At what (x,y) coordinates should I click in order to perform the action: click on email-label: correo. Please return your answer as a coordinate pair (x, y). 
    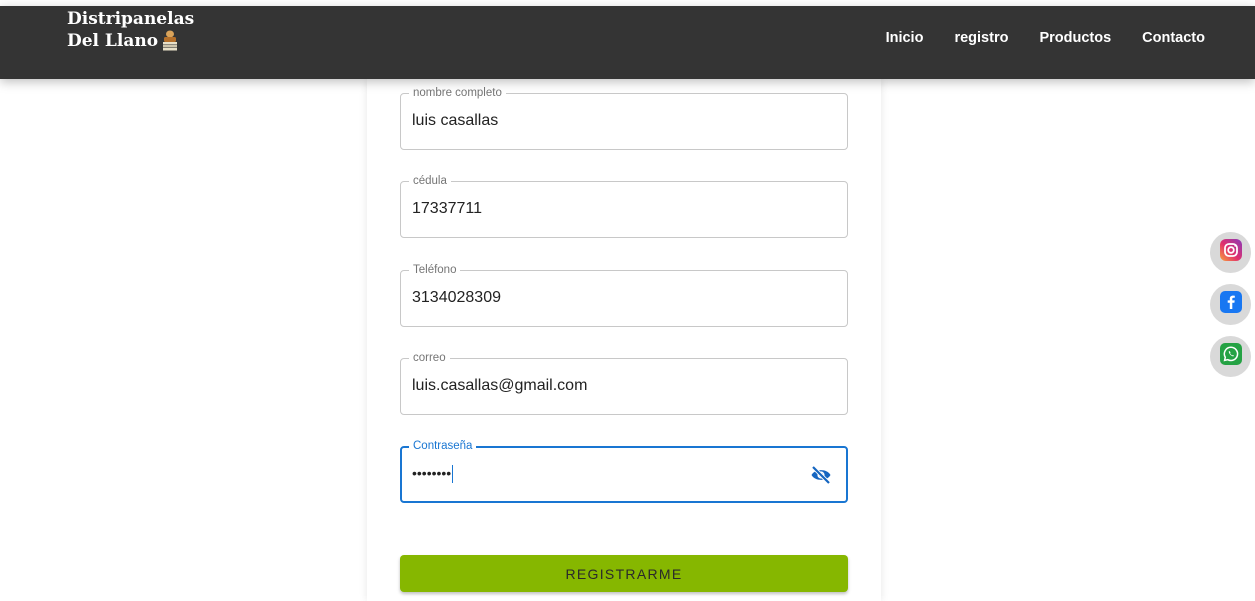
    Looking at the image, I should click on (429, 358).